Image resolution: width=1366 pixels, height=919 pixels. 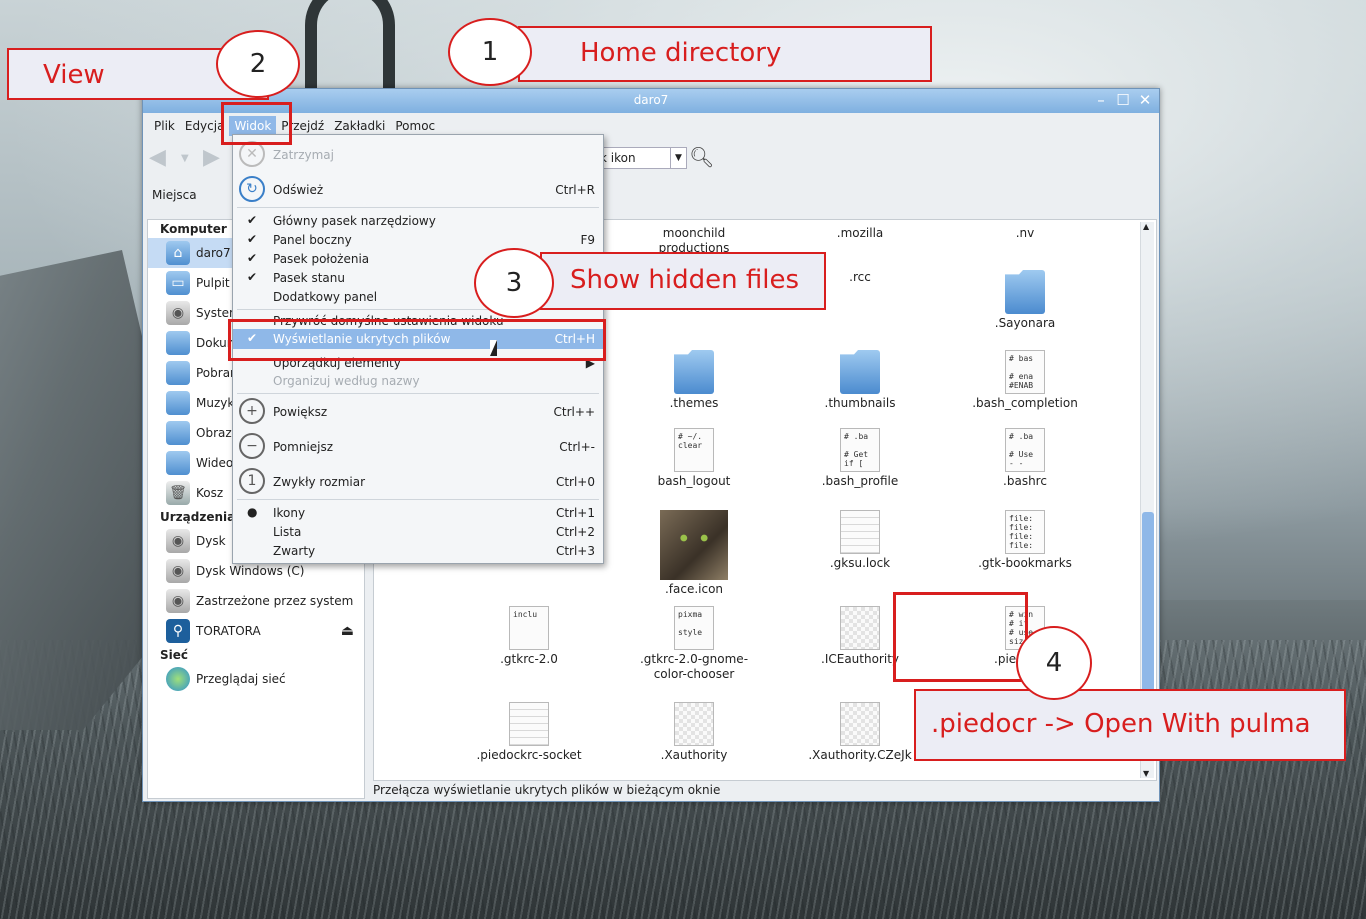 I want to click on sidebar-item-usb: ⚲ TORATORA ⏏, so click(x=256, y=631).